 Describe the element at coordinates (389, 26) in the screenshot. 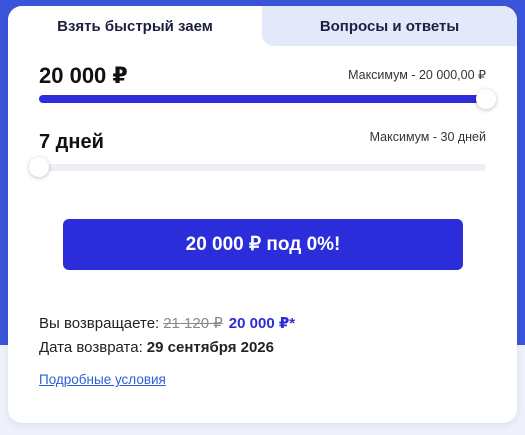

I see `tab-faq: Вопросы и ответы` at that location.